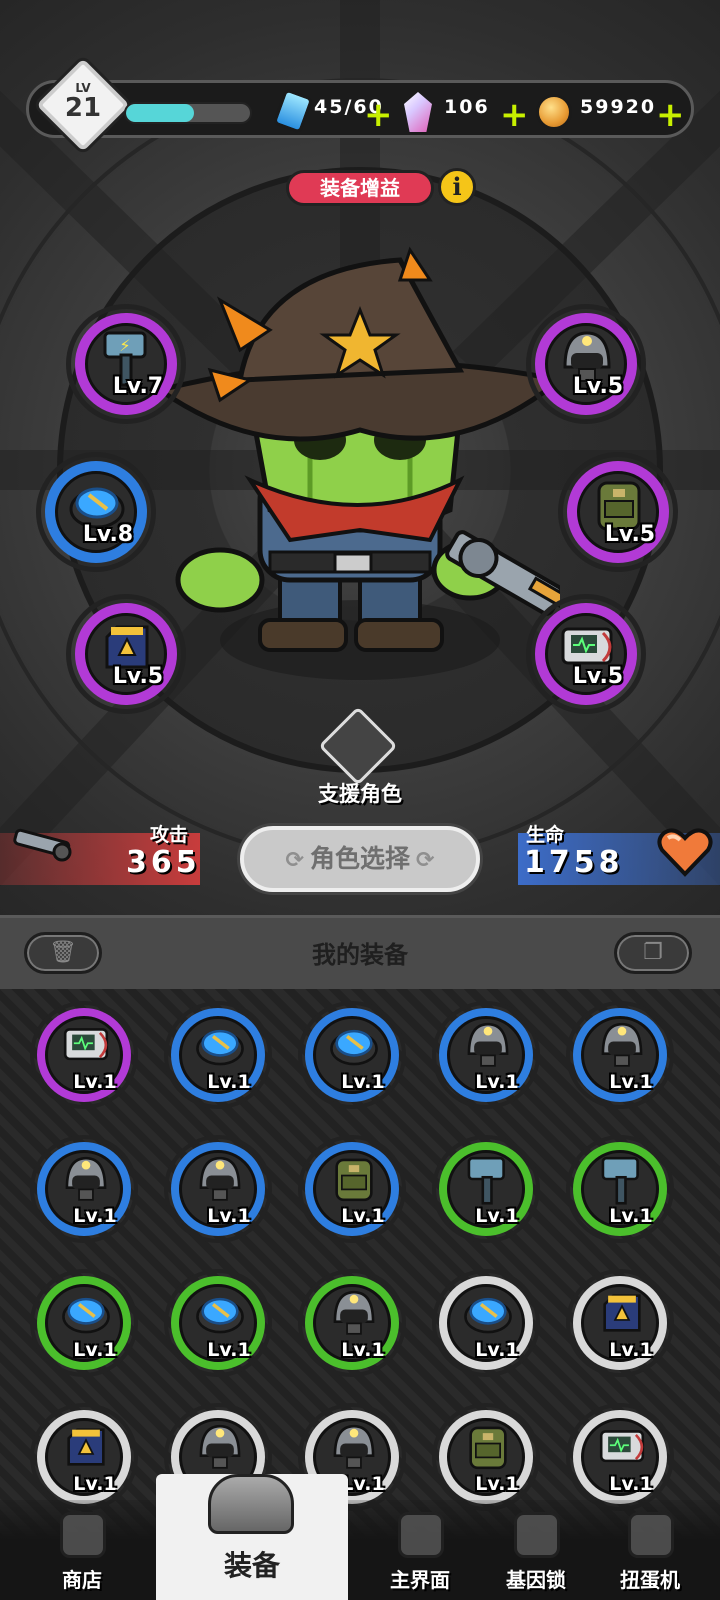 This screenshot has height=1600, width=720. Describe the element at coordinates (360, 188) in the screenshot. I see `equipment-bonus-button: 装备增益` at that location.